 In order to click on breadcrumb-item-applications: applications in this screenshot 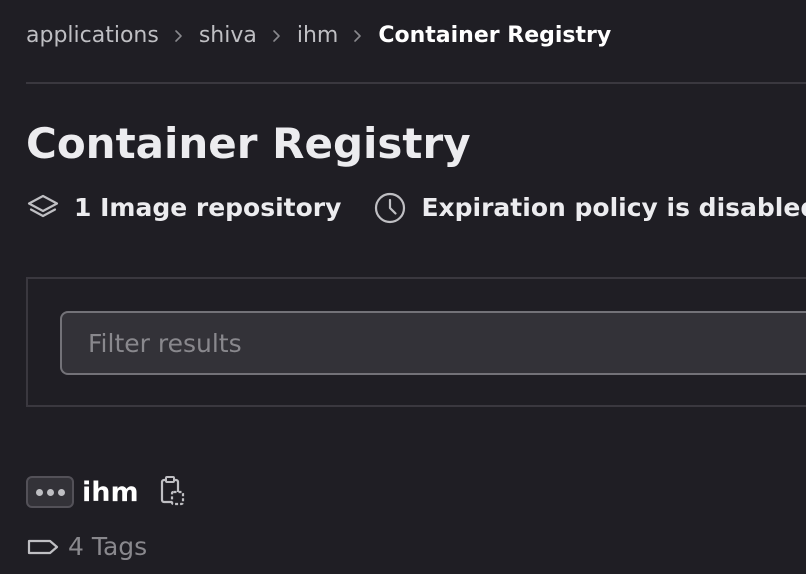, I will do `click(92, 36)`.